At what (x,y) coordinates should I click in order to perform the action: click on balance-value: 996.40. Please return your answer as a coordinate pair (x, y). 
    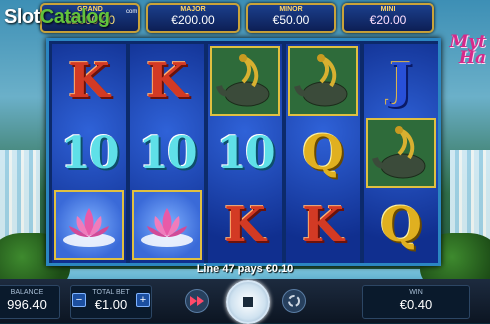
    Looking at the image, I should click on (27, 304).